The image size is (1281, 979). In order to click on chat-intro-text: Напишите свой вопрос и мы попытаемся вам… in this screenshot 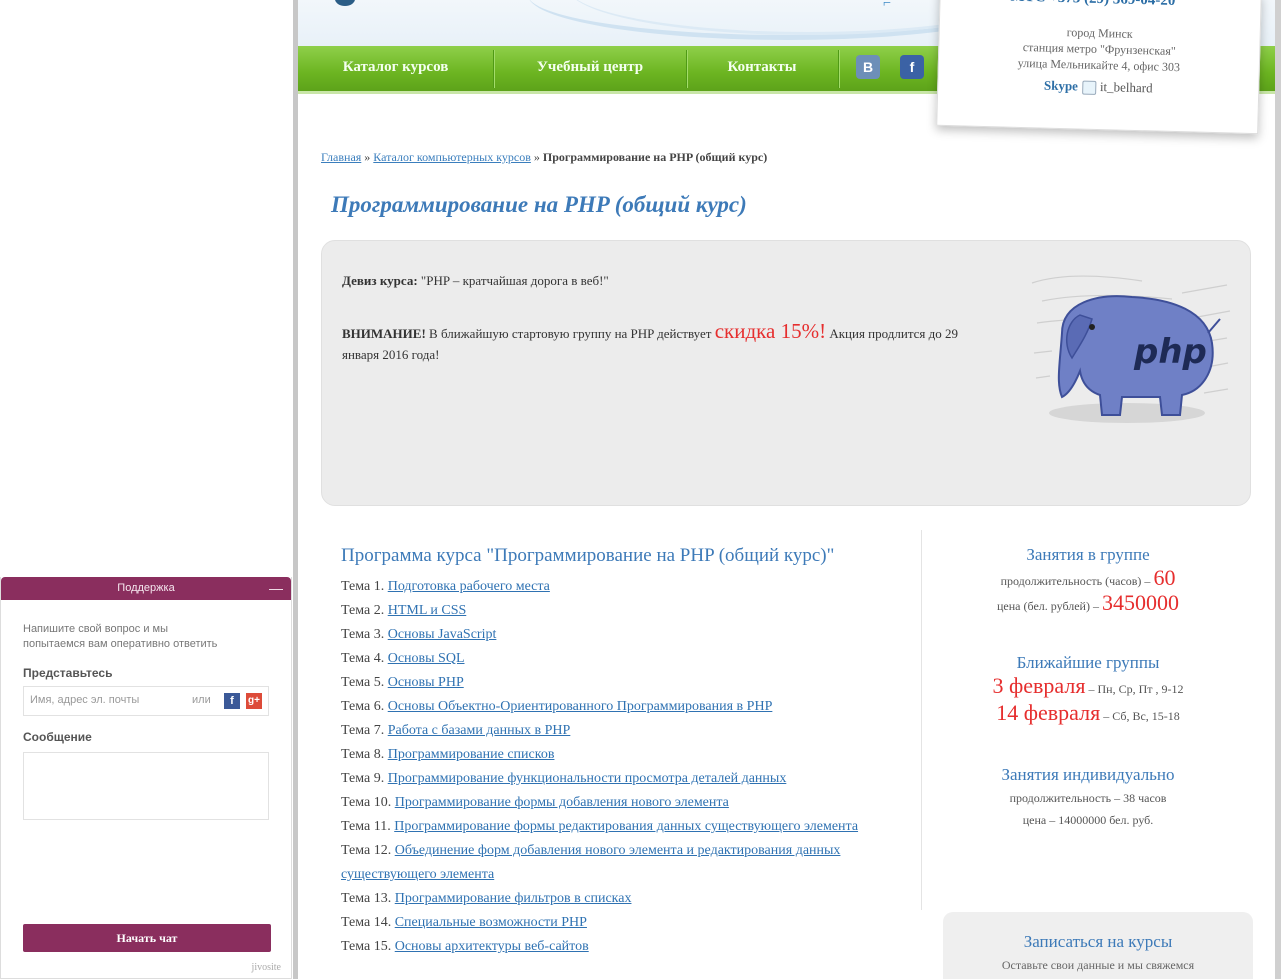, I will do `click(120, 636)`.